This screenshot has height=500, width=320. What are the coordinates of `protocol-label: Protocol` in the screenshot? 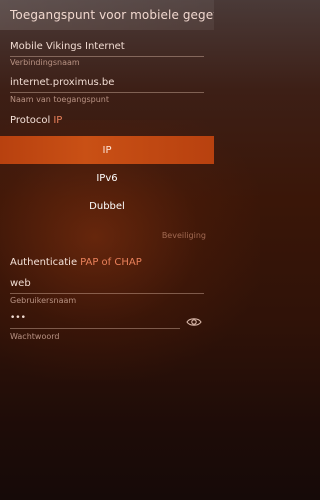 It's located at (30, 120).